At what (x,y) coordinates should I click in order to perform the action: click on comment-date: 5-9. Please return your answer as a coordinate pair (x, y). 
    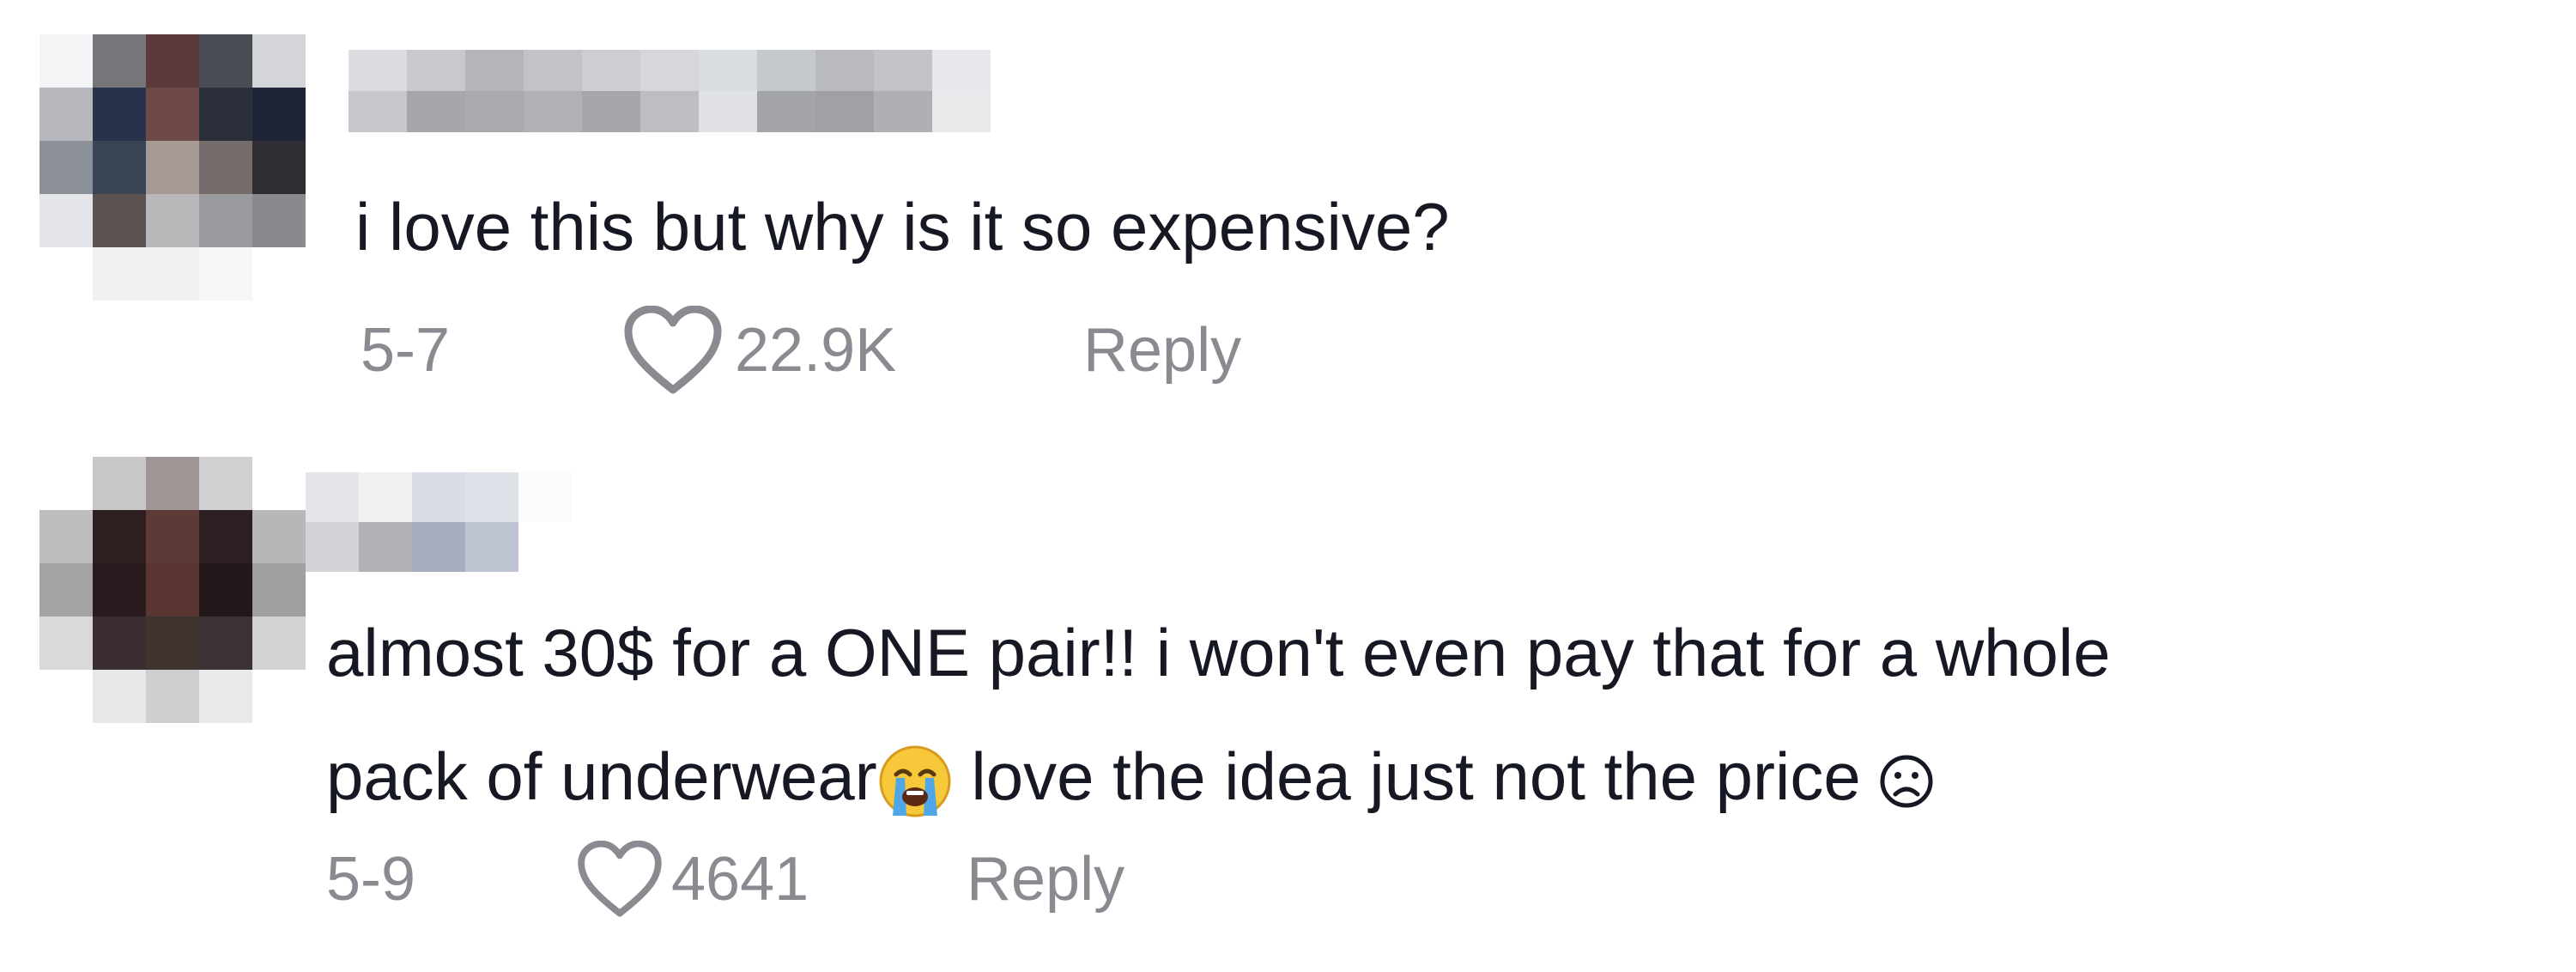
    Looking at the image, I should click on (371, 879).